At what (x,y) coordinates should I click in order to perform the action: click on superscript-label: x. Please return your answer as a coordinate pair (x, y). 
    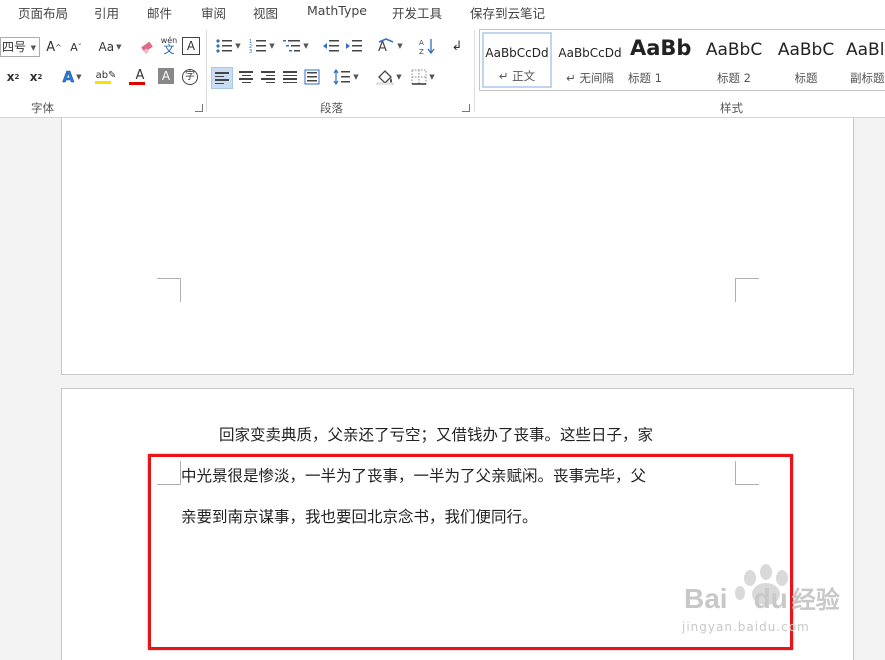
    Looking at the image, I should click on (33, 77).